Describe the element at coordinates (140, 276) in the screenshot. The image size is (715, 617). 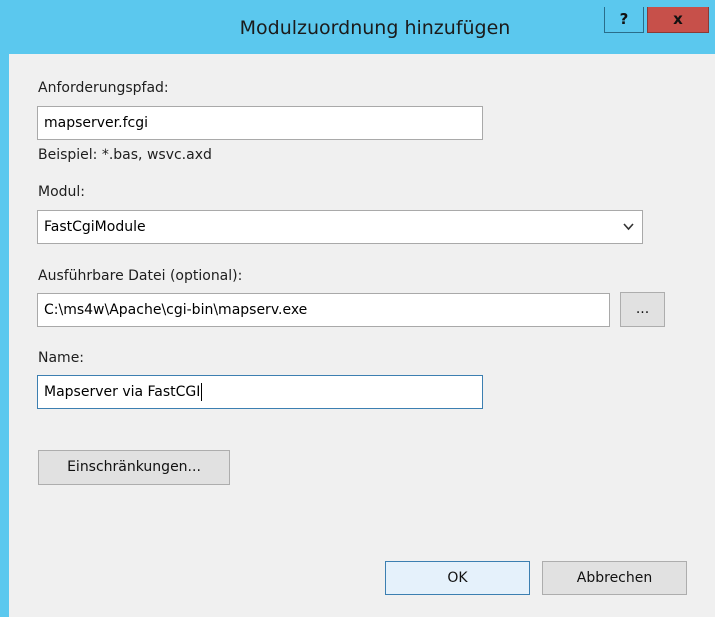
I see `executable-label: Ausführbare Datei (optional):` at that location.